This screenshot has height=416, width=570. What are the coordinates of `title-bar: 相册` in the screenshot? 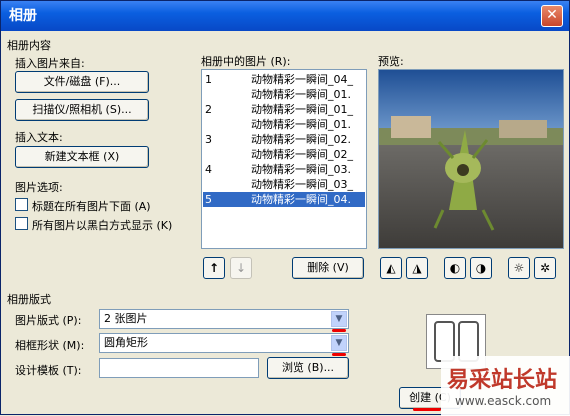 It's located at (285, 16).